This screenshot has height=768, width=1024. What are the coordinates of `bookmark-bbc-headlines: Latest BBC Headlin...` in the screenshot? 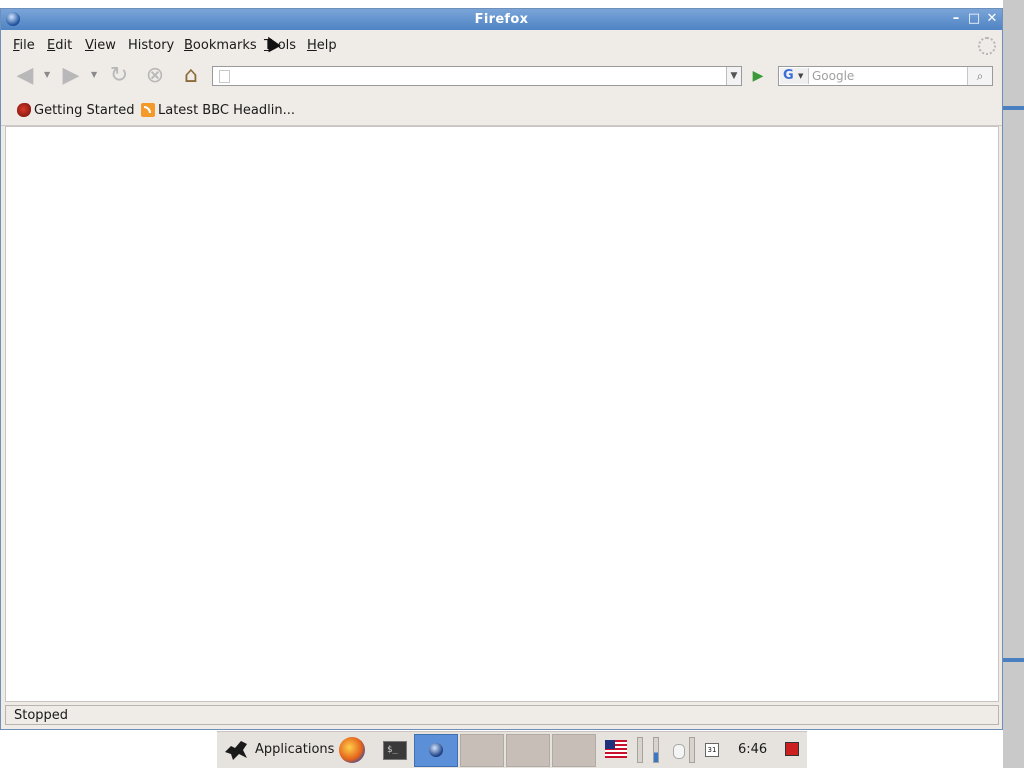 It's located at (226, 110).